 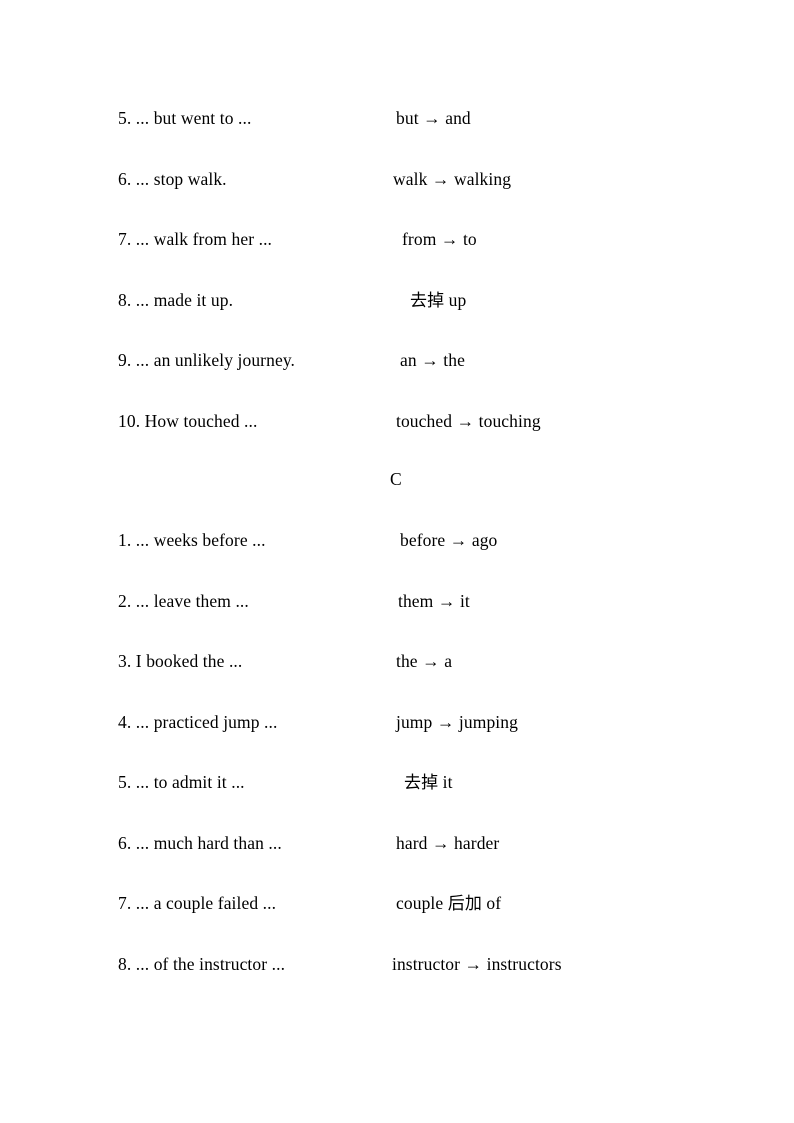 What do you see at coordinates (439, 239) in the screenshot?
I see `answer-correction-text: from → to` at bounding box center [439, 239].